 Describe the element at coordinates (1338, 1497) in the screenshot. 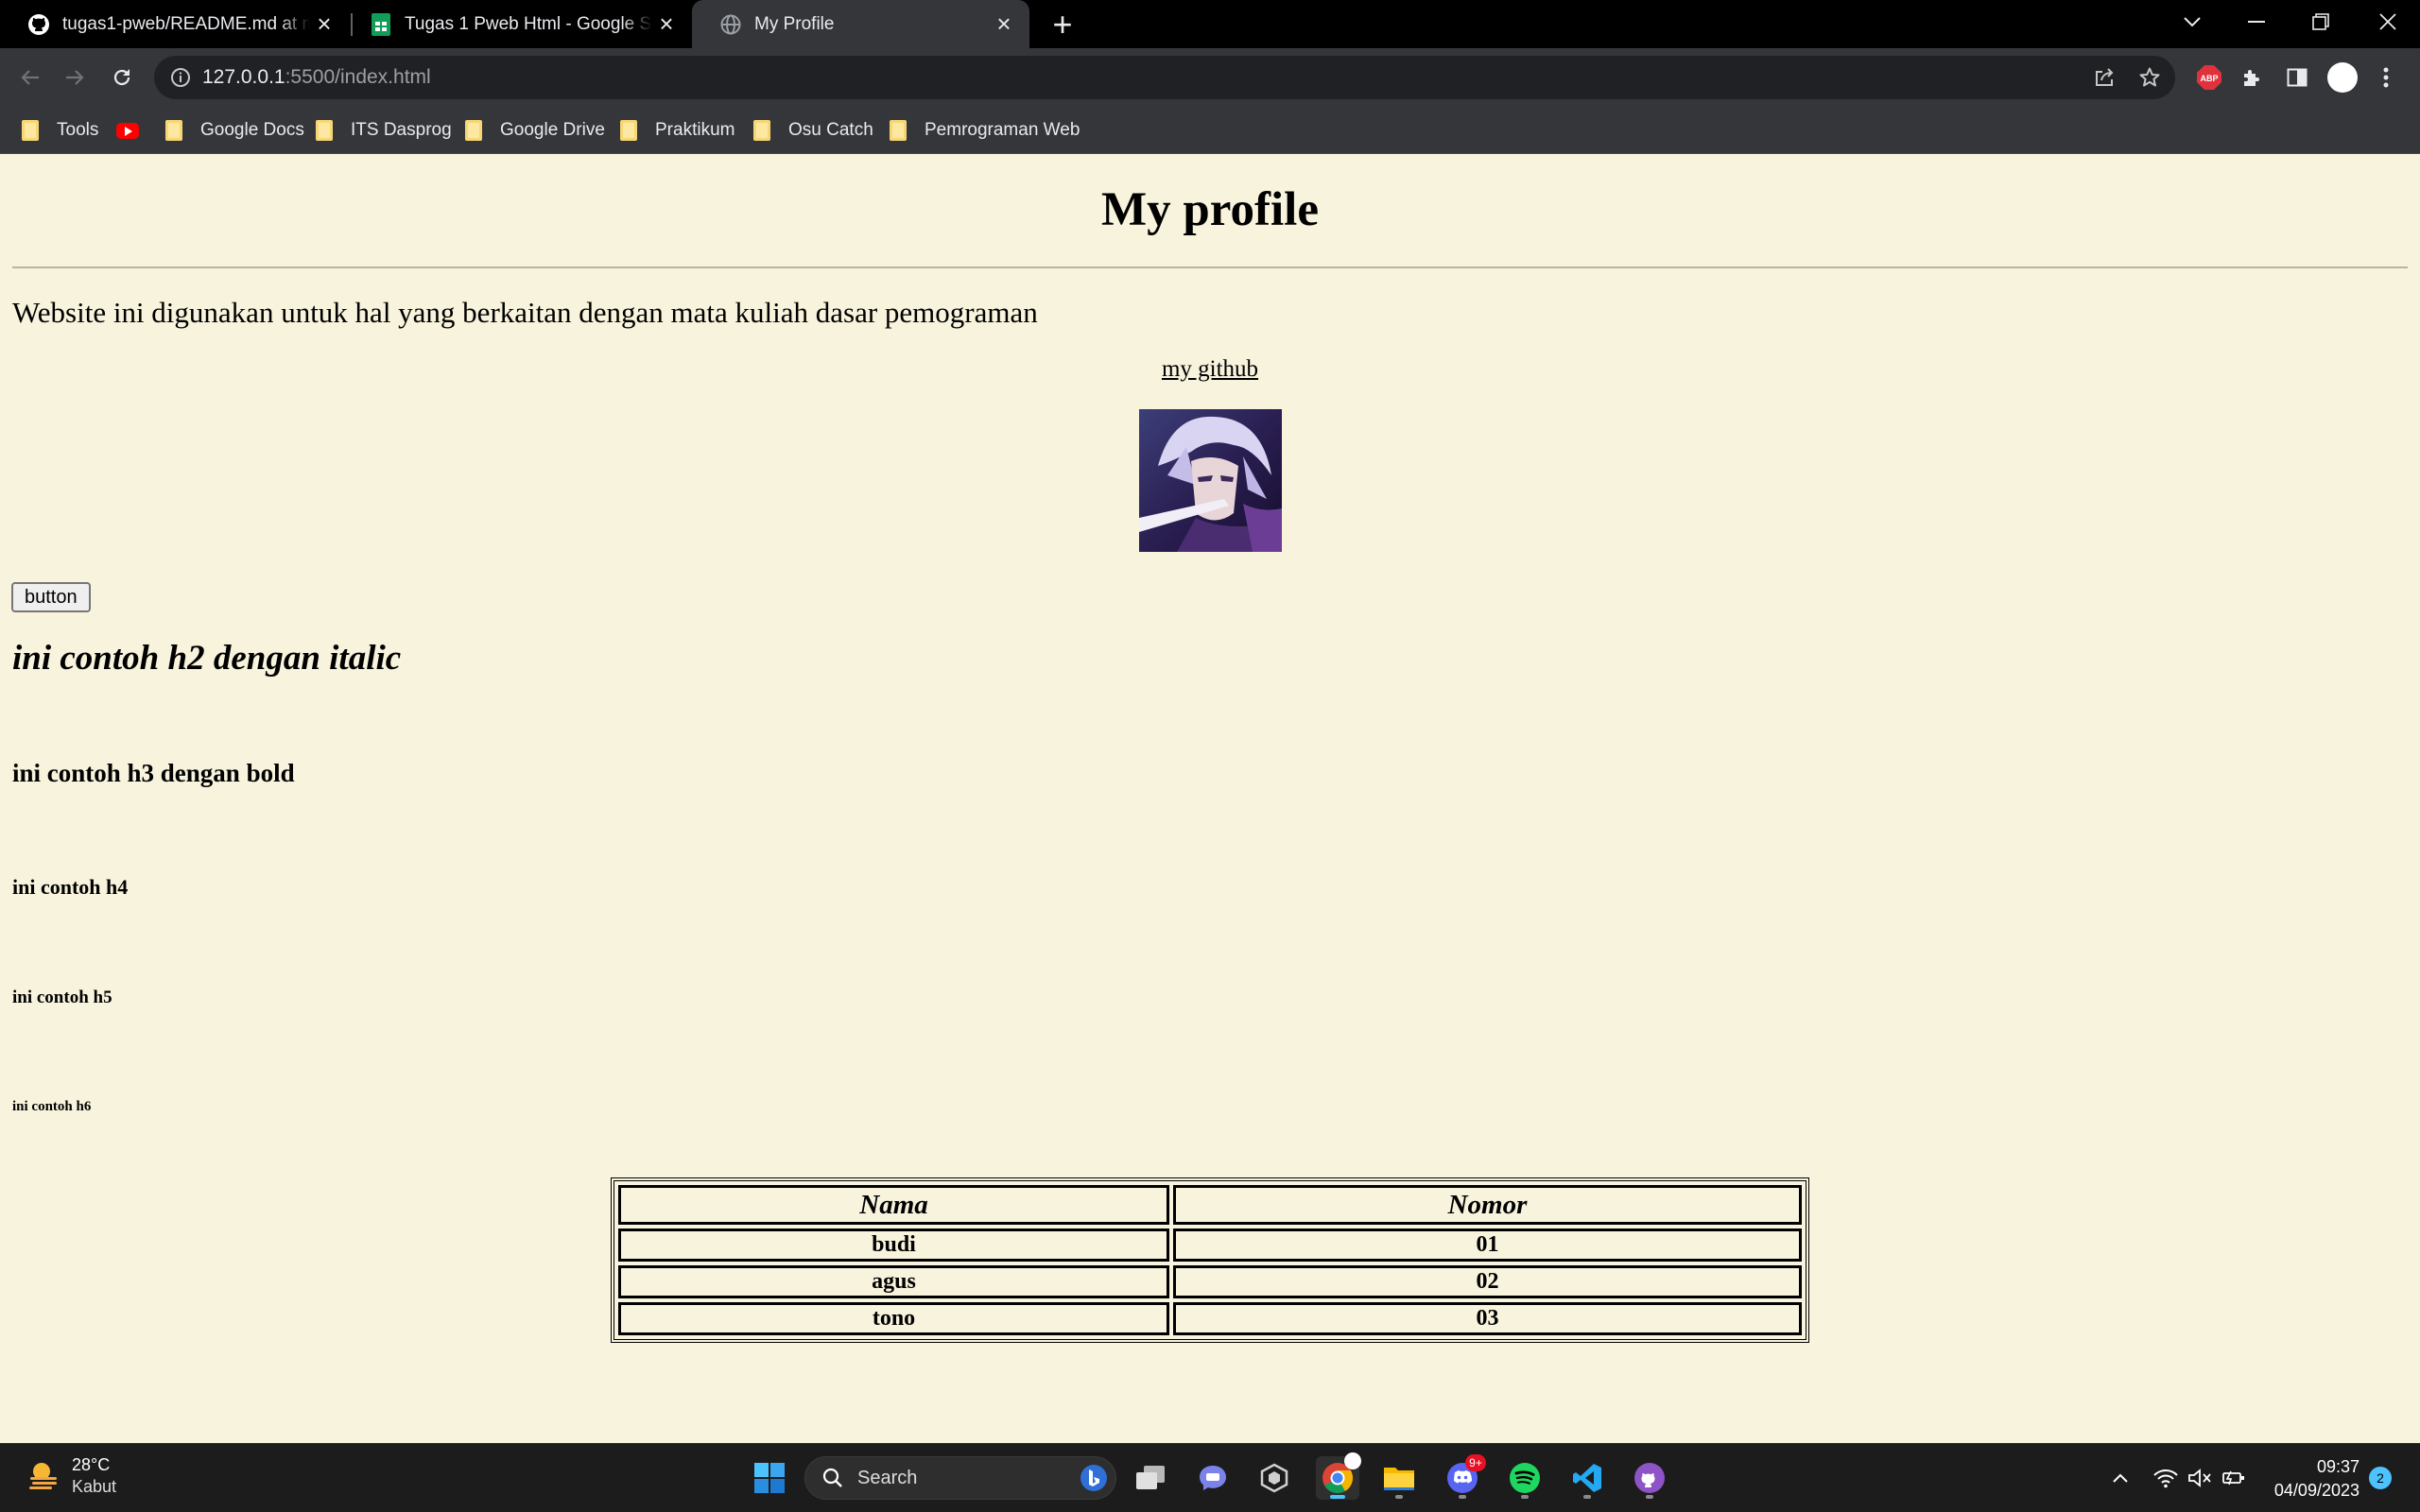

I see `active-indicator` at that location.